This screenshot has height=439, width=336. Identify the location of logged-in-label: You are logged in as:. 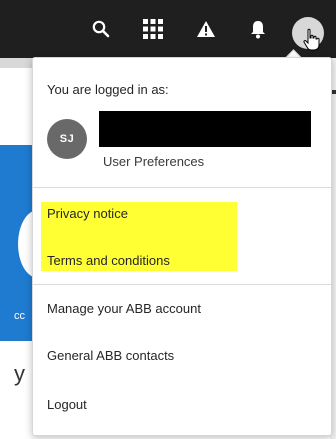
(108, 89).